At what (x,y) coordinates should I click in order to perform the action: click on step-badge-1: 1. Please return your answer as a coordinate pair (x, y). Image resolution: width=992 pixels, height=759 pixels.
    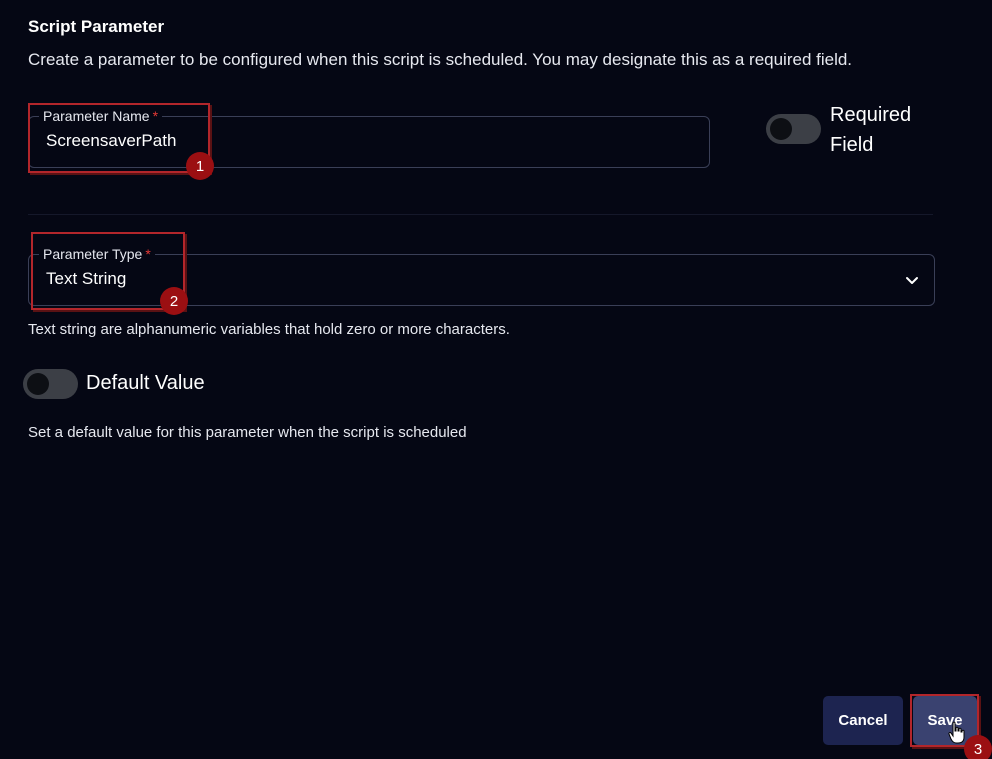
    Looking at the image, I should click on (200, 166).